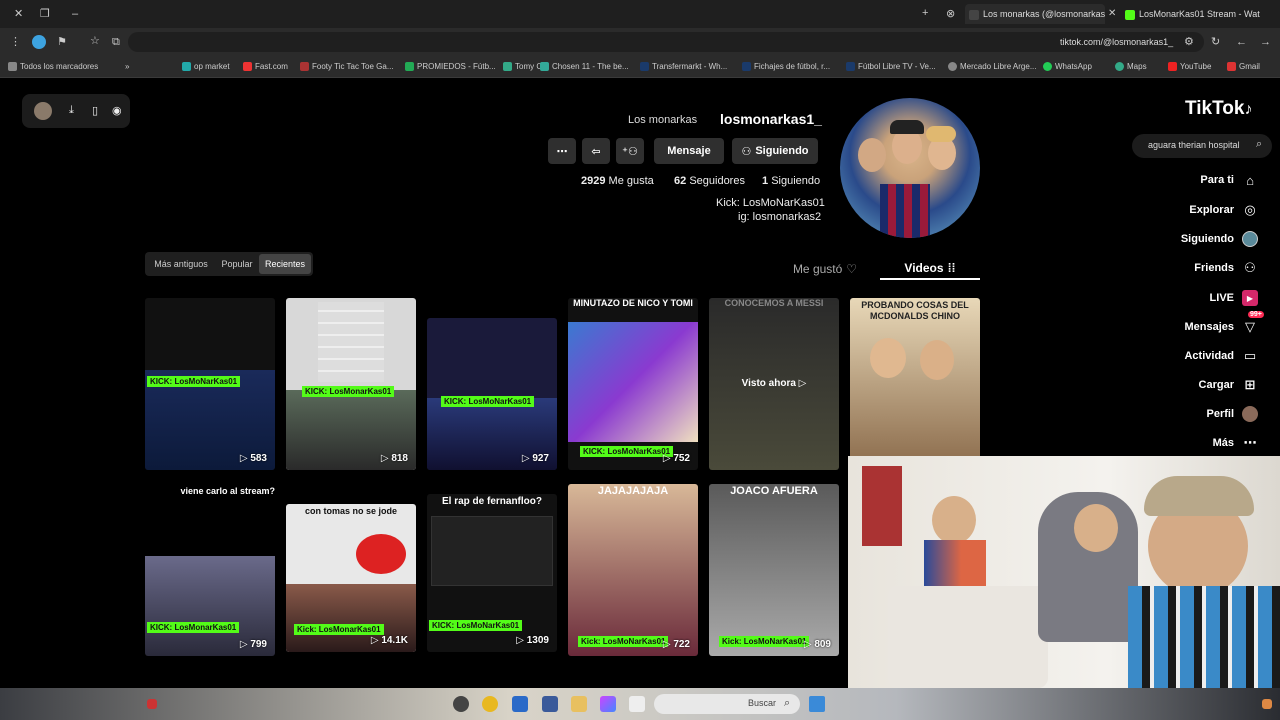 The height and width of the screenshot is (720, 1280). I want to click on search-bar: aguara therian hospital ⌕, so click(1202, 146).